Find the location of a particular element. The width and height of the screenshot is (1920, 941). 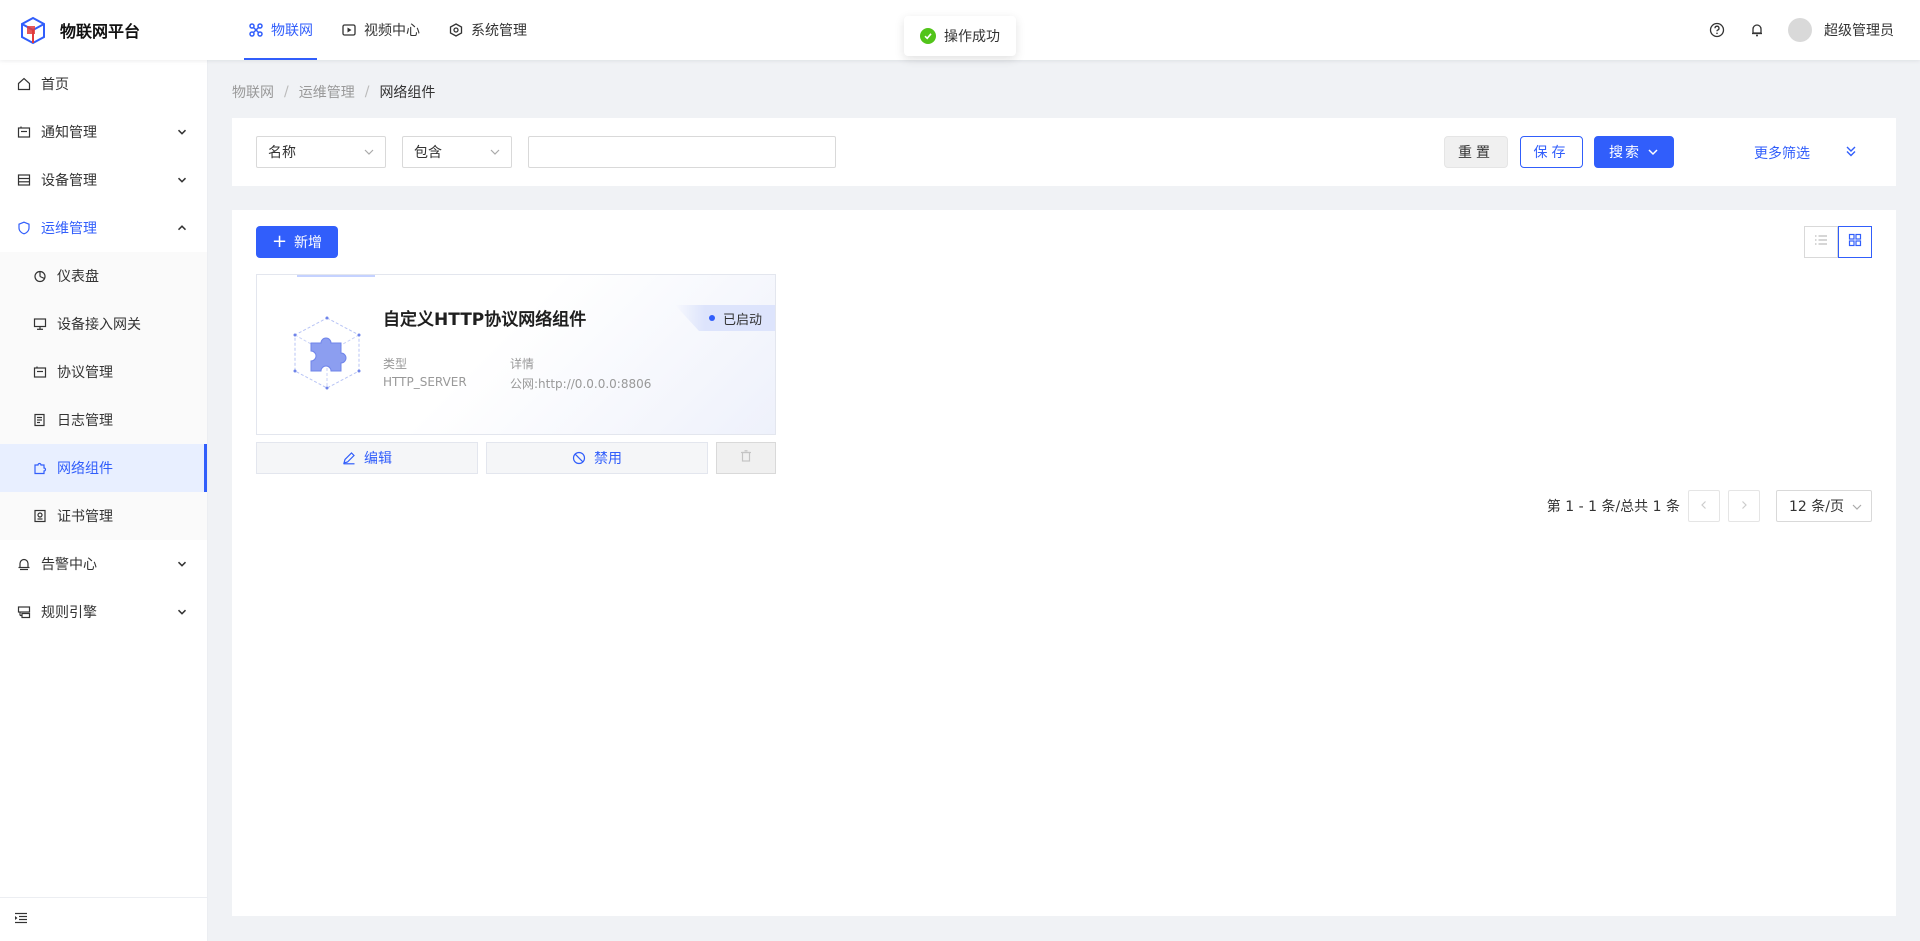

trash-icon is located at coordinates (746, 458).